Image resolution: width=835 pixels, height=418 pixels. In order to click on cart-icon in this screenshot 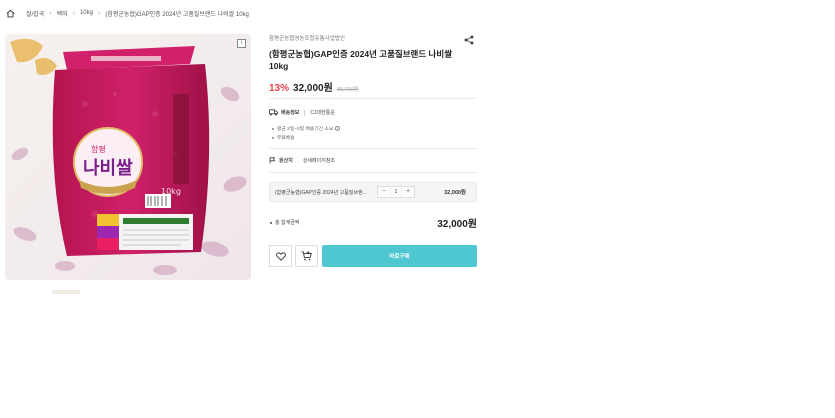, I will do `click(306, 256)`.